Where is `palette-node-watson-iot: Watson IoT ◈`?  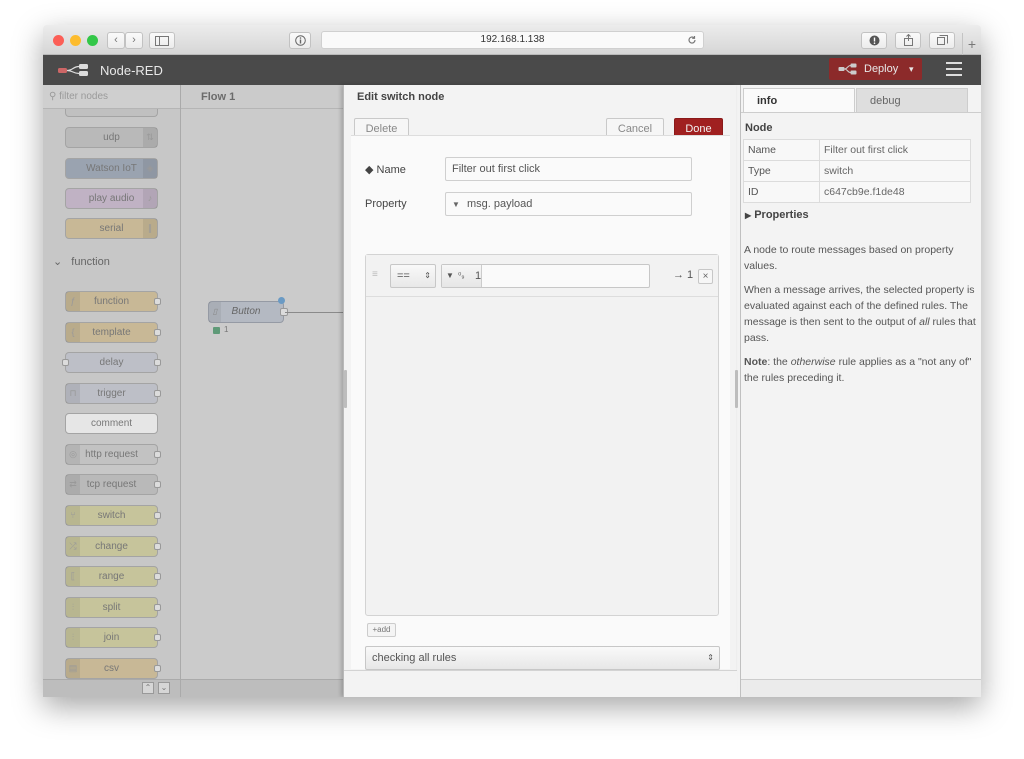
palette-node-watson-iot: Watson IoT ◈ is located at coordinates (111, 168).